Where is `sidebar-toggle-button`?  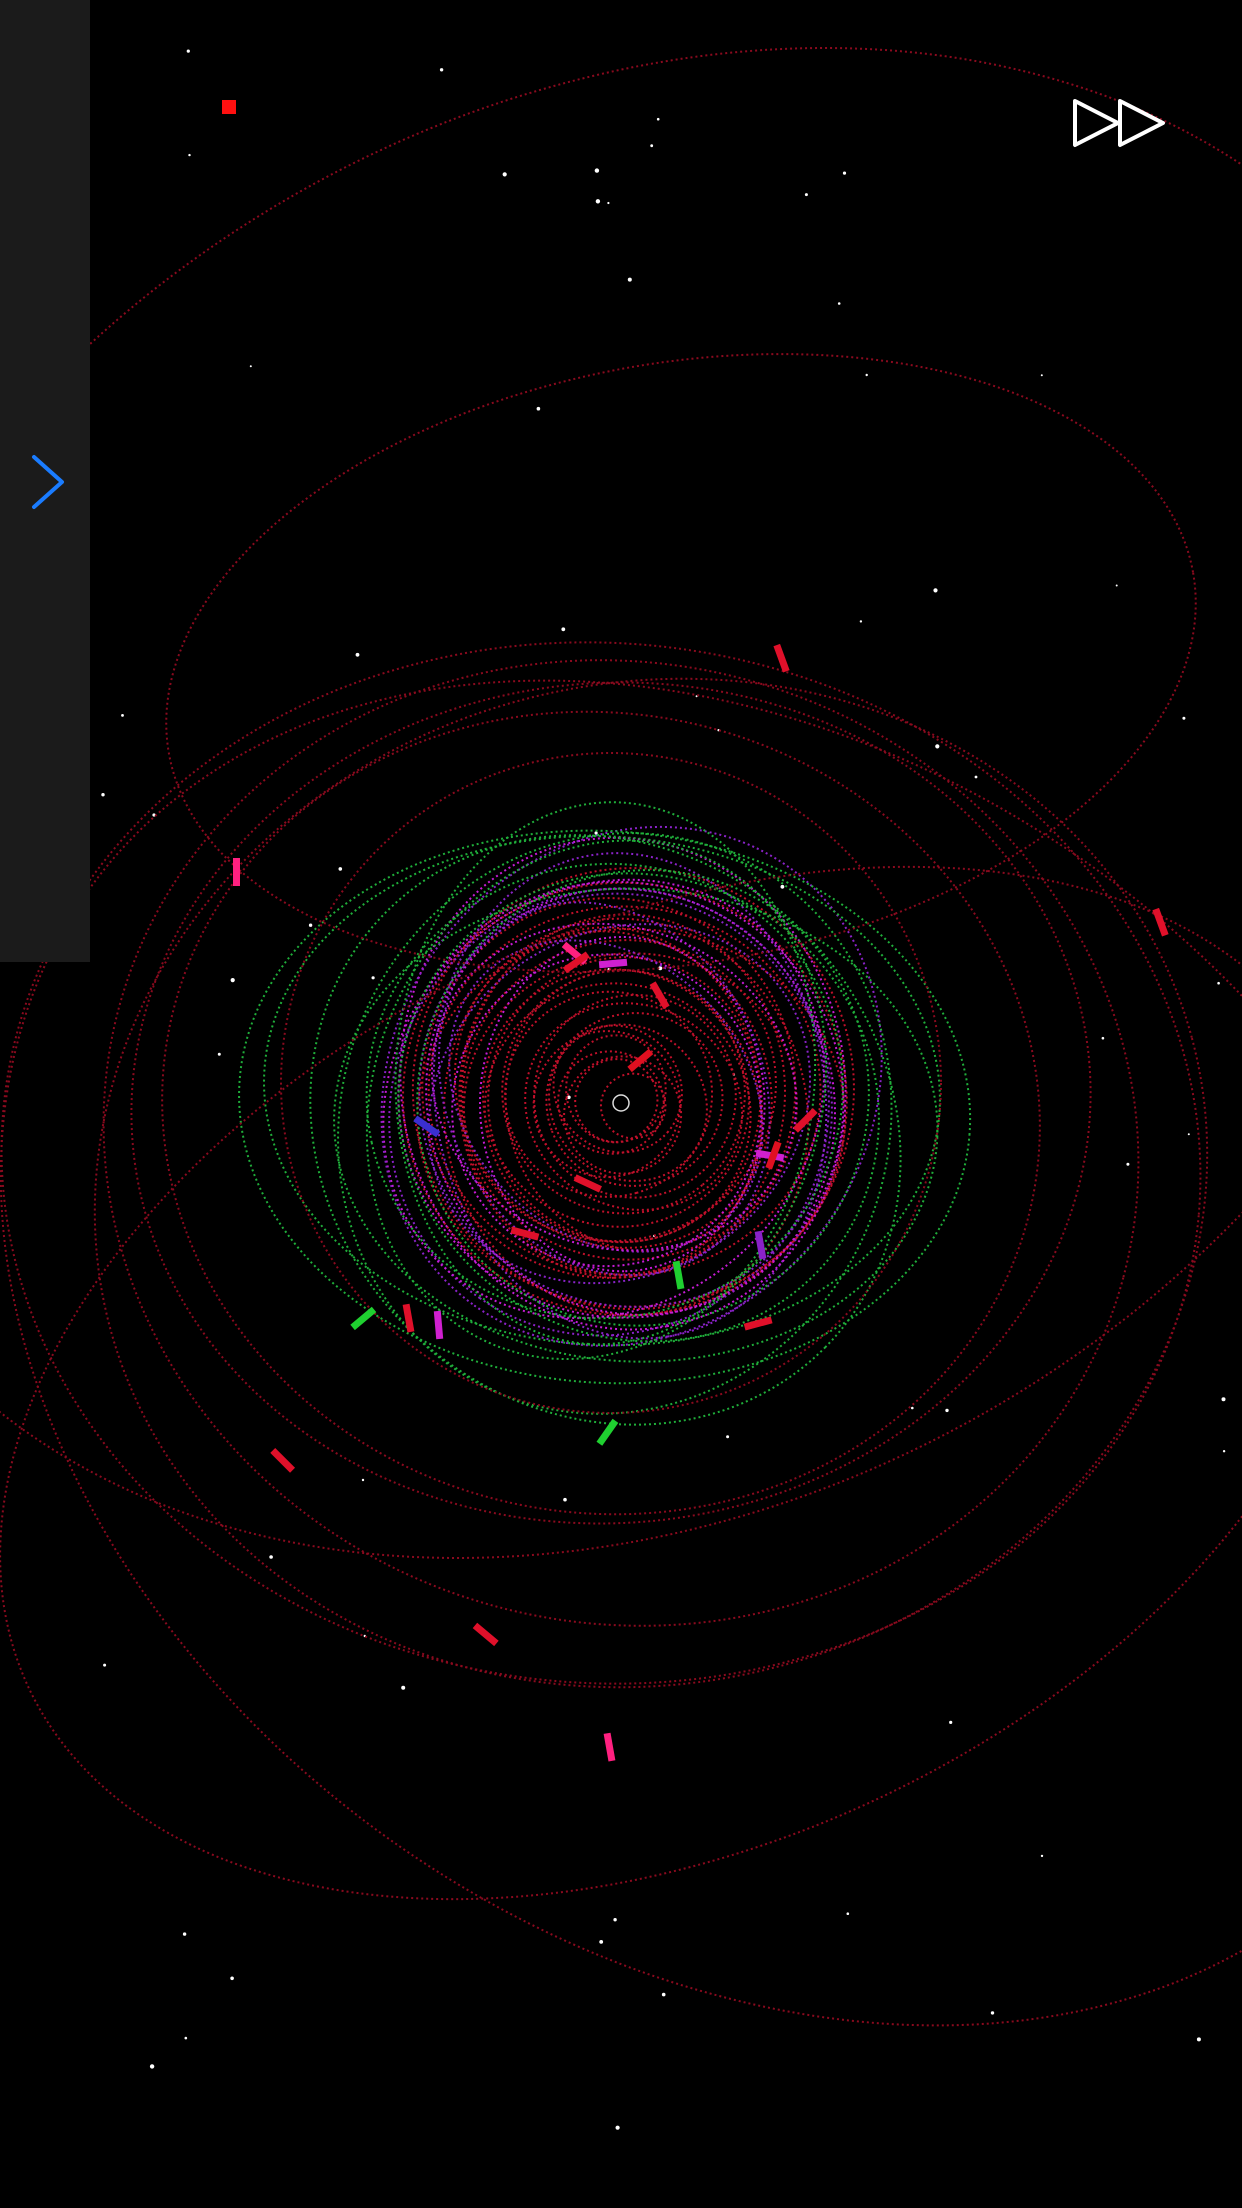 sidebar-toggle-button is located at coordinates (47, 482).